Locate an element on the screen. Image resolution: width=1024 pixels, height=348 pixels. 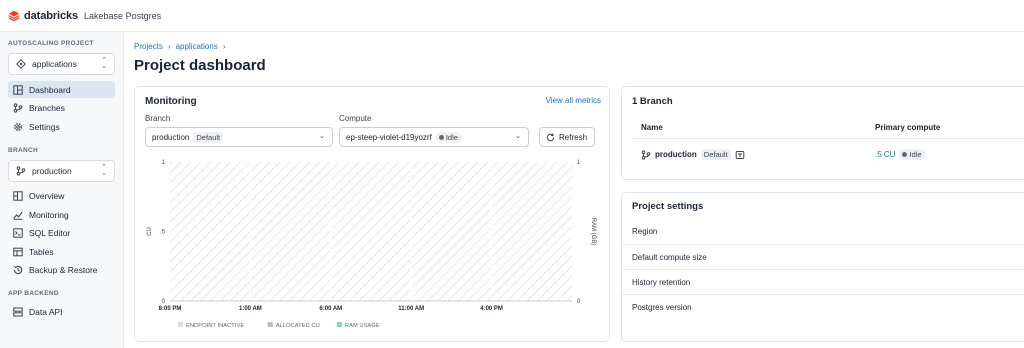
sidebar-item-overview: Overview is located at coordinates (61, 196).